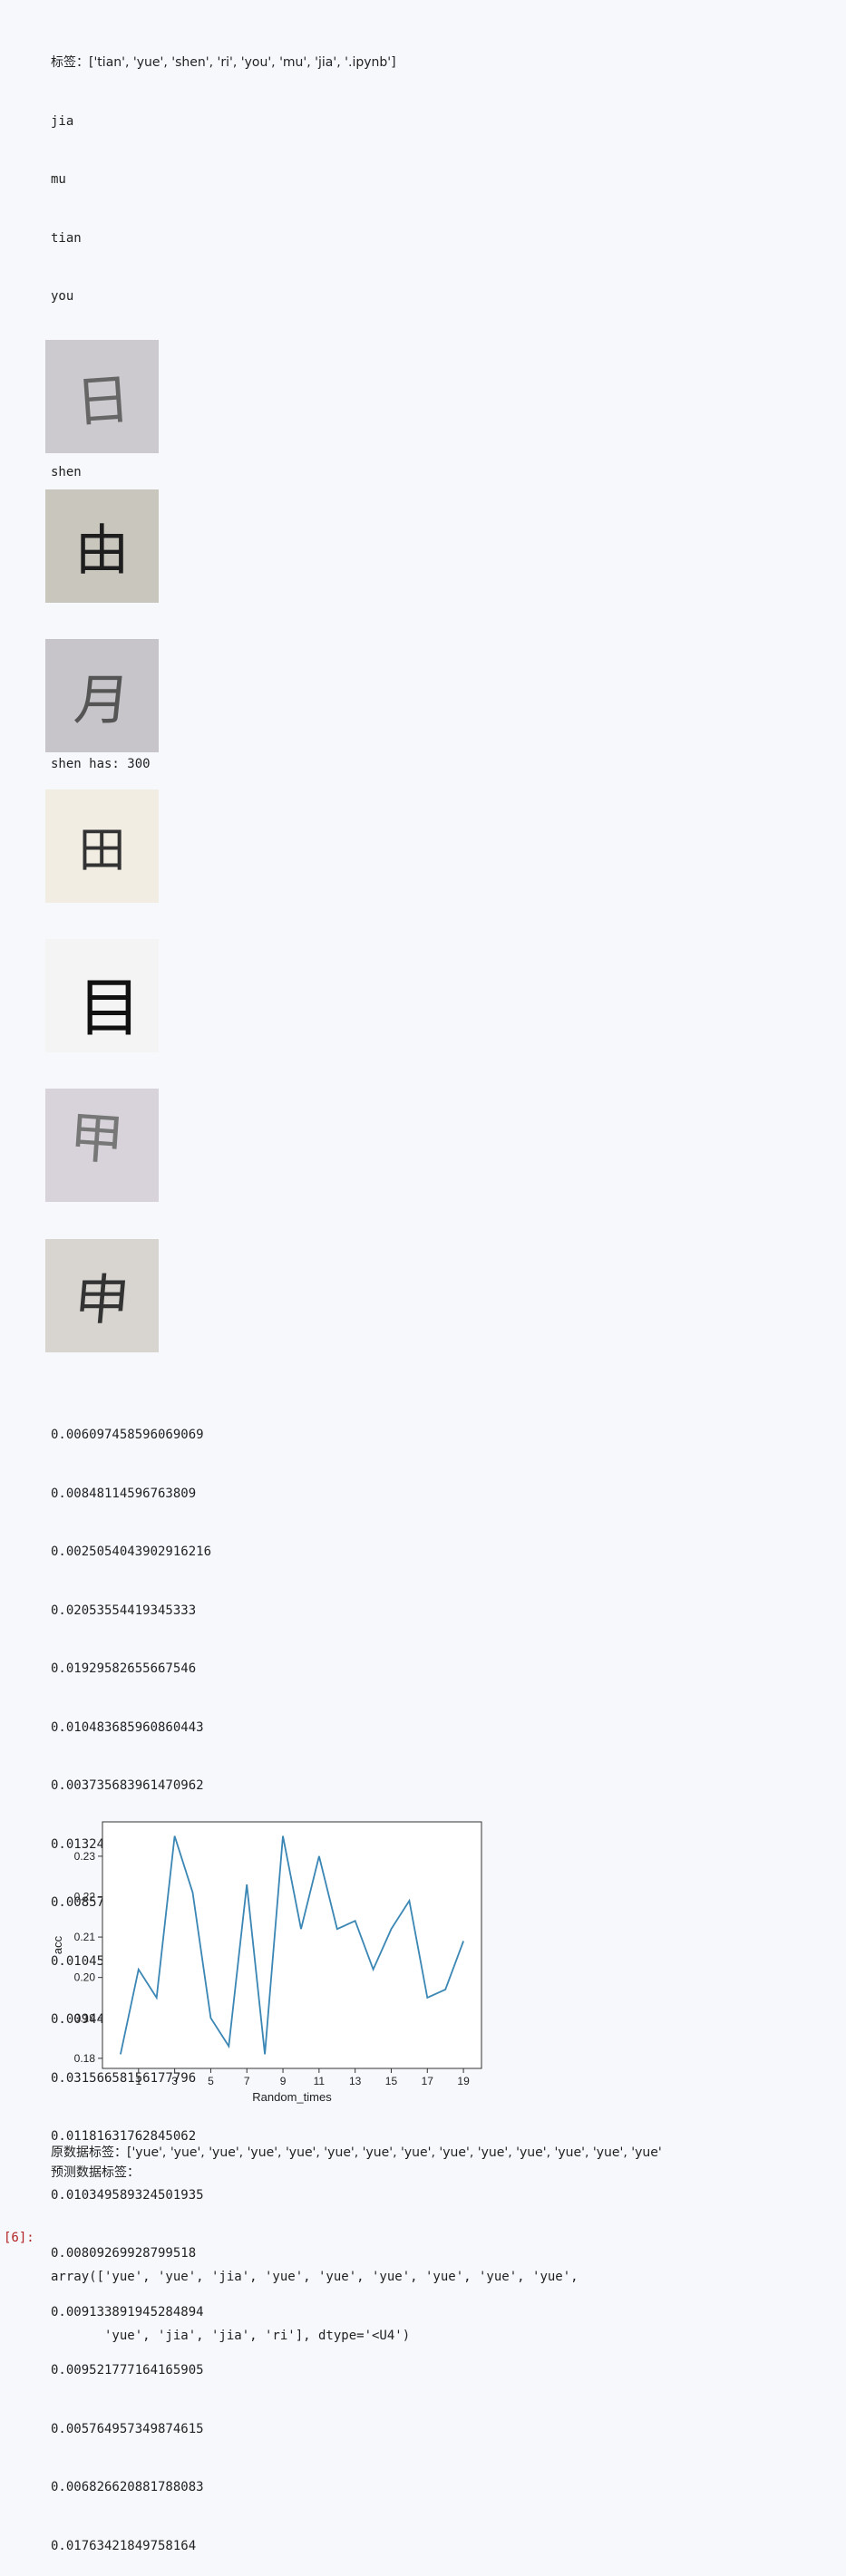 This screenshot has height=2576, width=846. I want to click on count-line: shen has: 300, so click(101, 764).